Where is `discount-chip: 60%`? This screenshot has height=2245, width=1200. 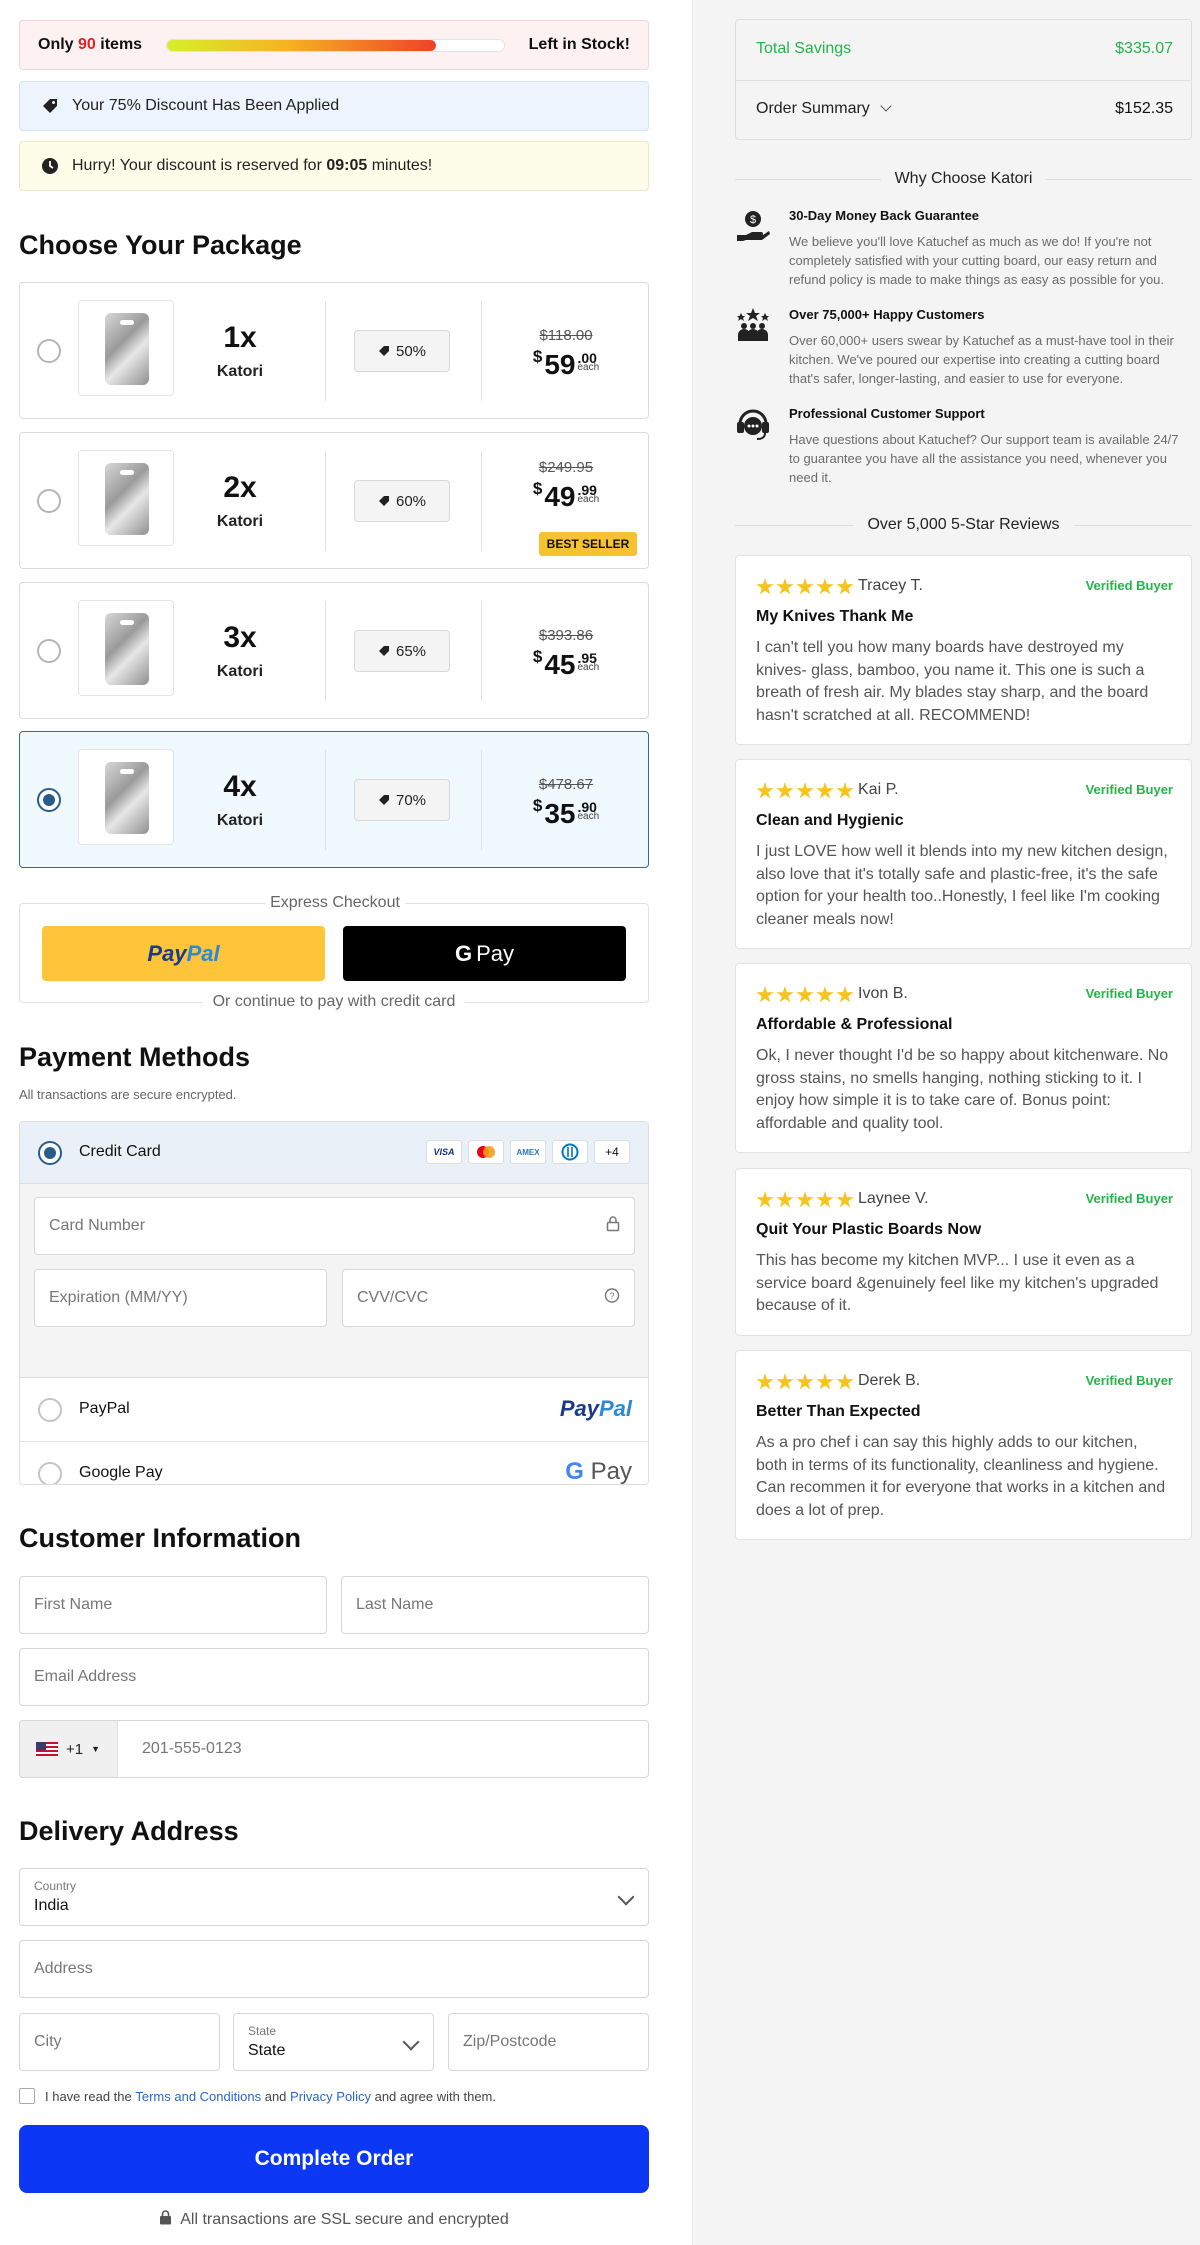
discount-chip: 60% is located at coordinates (402, 501).